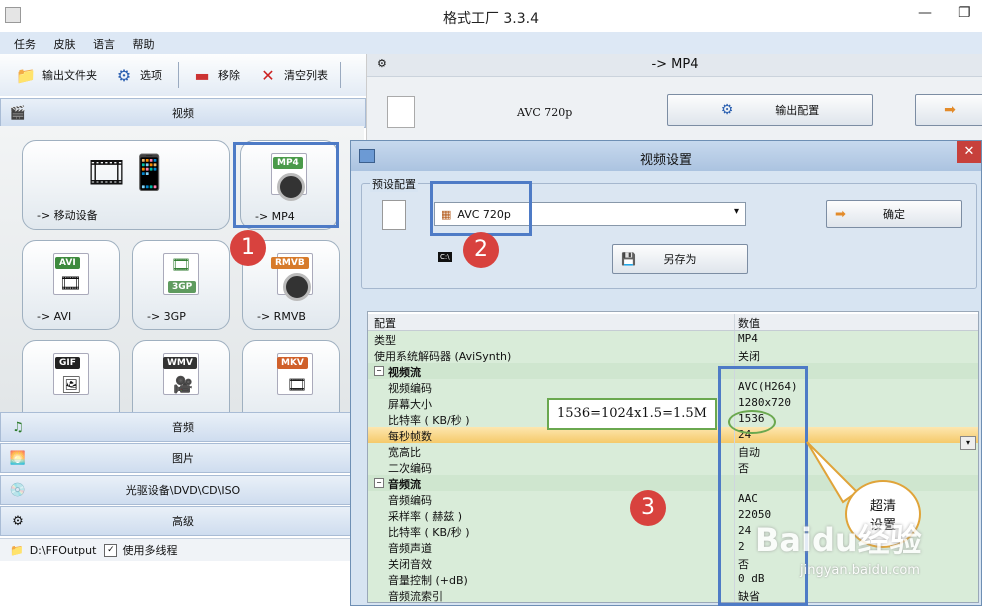  What do you see at coordinates (673, 322) in the screenshot?
I see `grid-header: 配置 数值` at bounding box center [673, 322].